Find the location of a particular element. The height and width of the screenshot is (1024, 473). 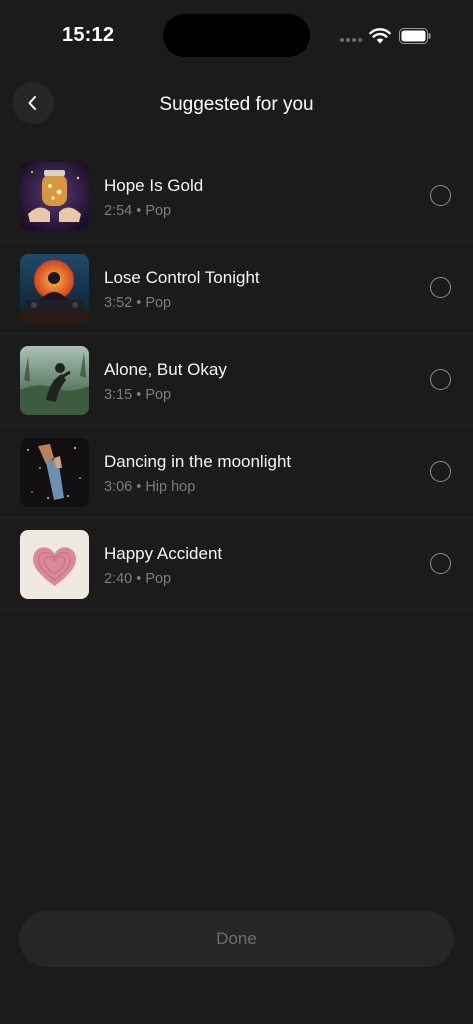

header: Suggested for you is located at coordinates (236, 105).